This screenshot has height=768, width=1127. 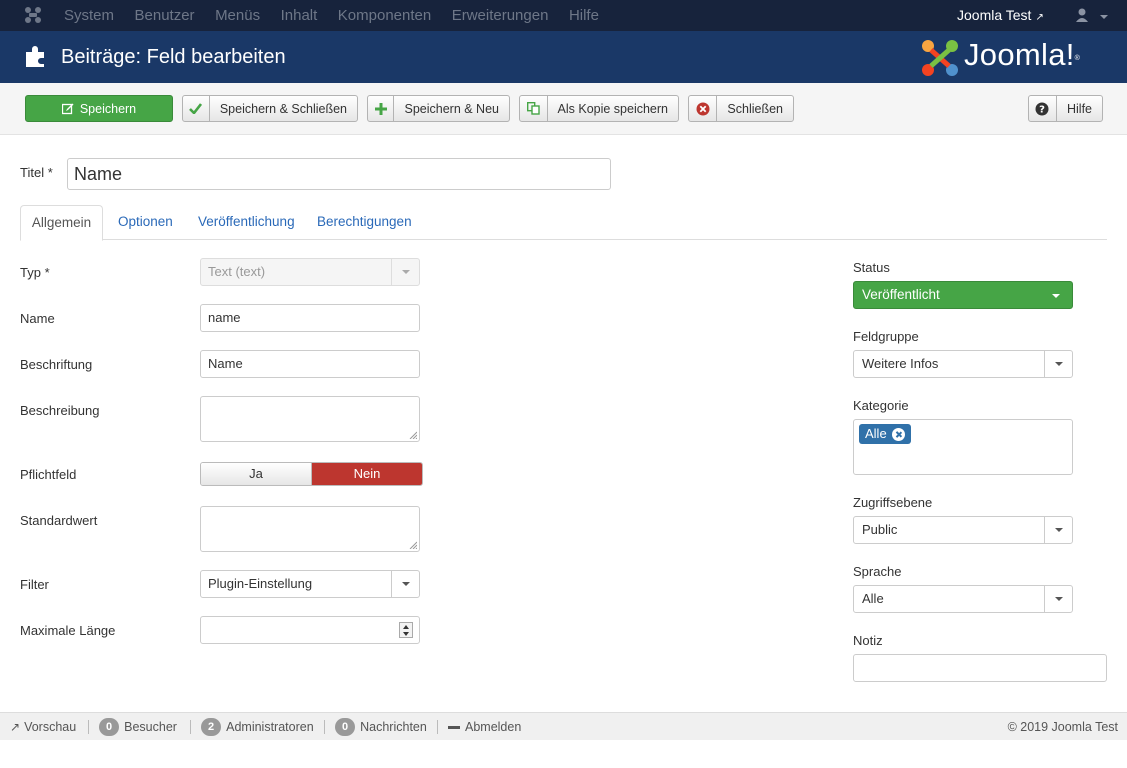 I want to click on menu-content: Inhalt, so click(x=299, y=15).